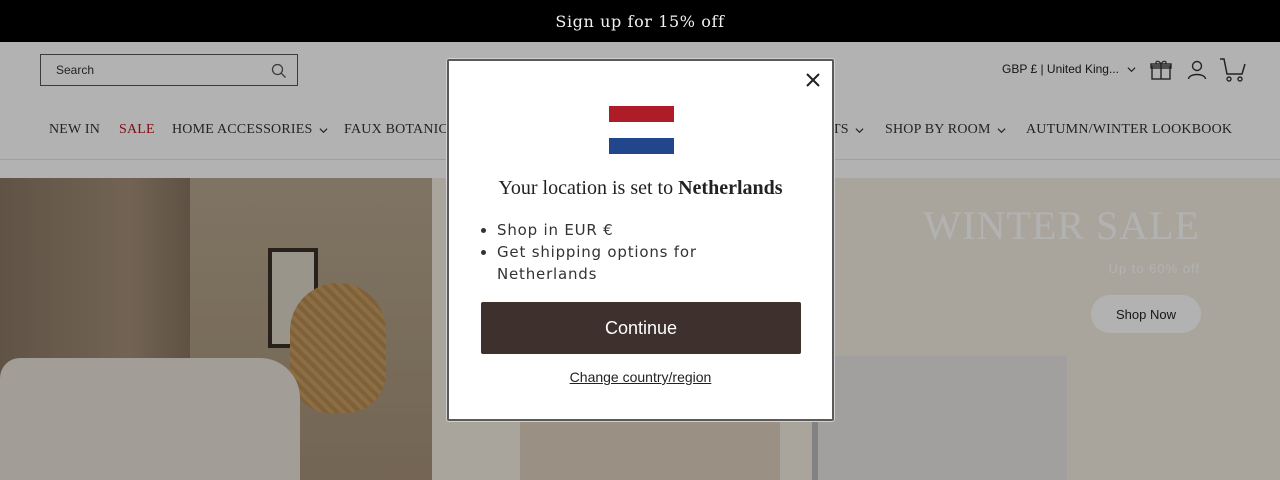 Image resolution: width=1280 pixels, height=480 pixels. What do you see at coordinates (641, 114) in the screenshot?
I see `flag-stripe-red` at bounding box center [641, 114].